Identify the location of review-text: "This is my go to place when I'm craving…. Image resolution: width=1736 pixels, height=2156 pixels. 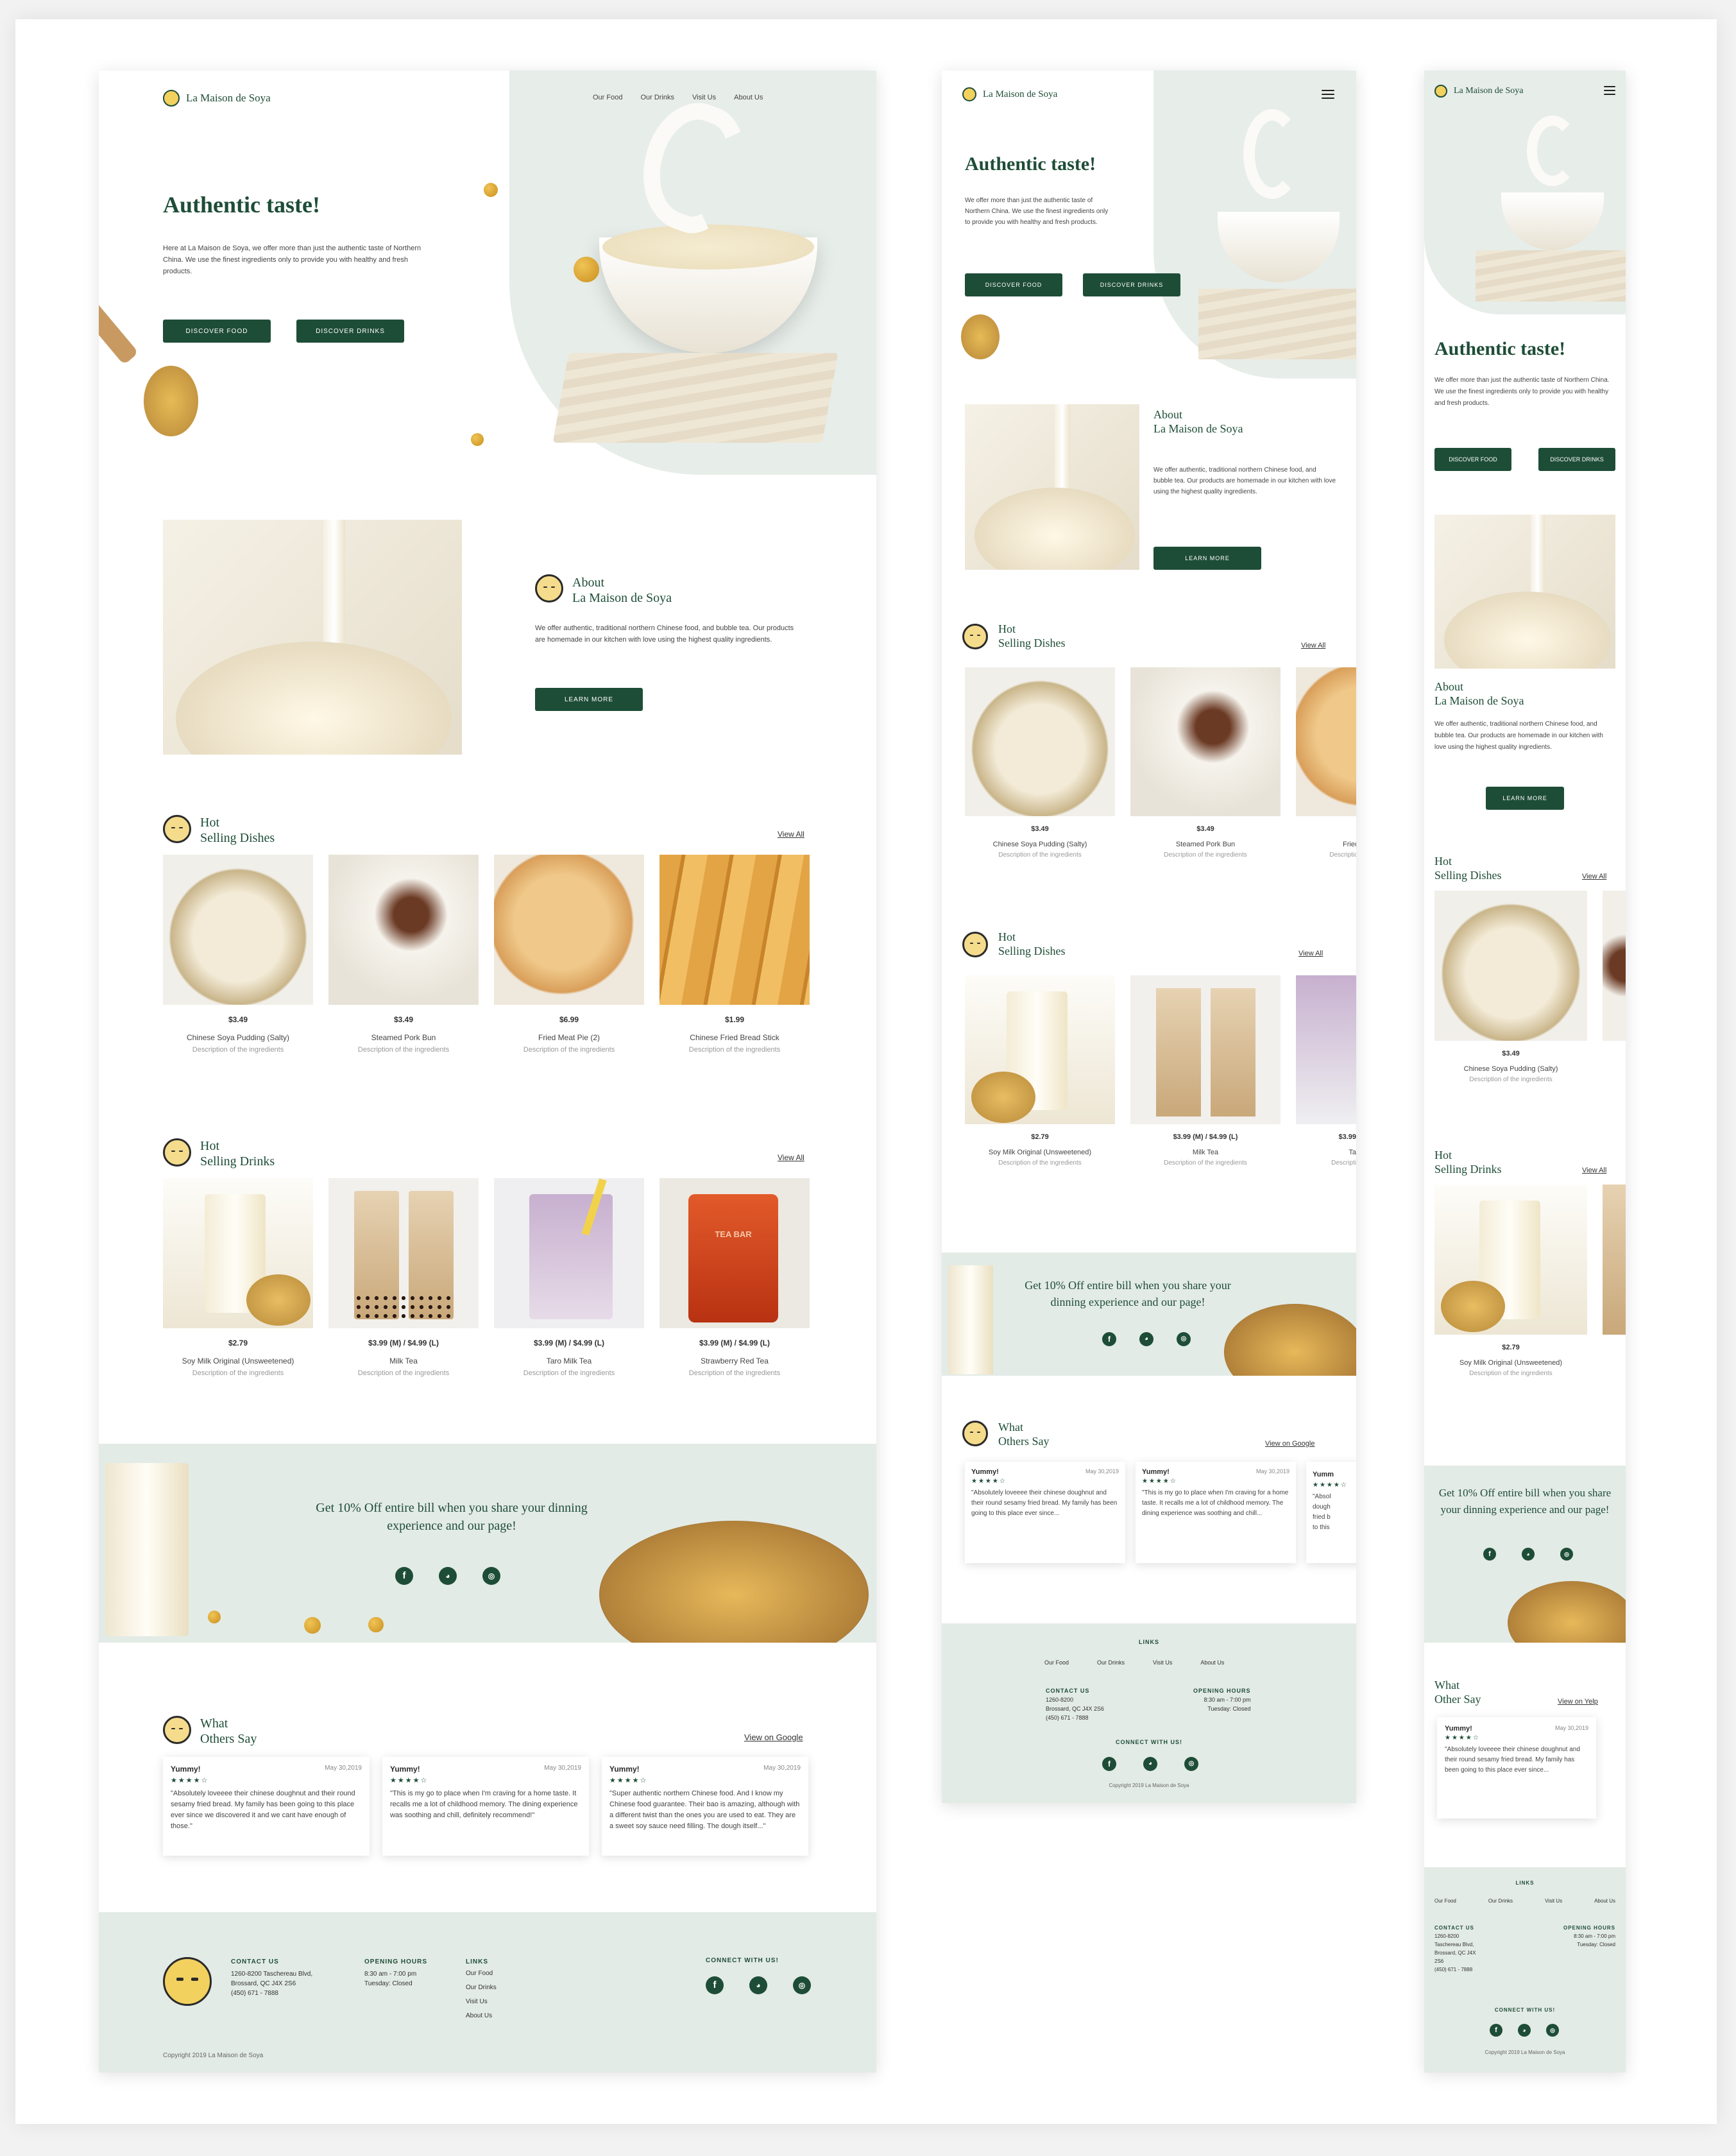
(484, 1805).